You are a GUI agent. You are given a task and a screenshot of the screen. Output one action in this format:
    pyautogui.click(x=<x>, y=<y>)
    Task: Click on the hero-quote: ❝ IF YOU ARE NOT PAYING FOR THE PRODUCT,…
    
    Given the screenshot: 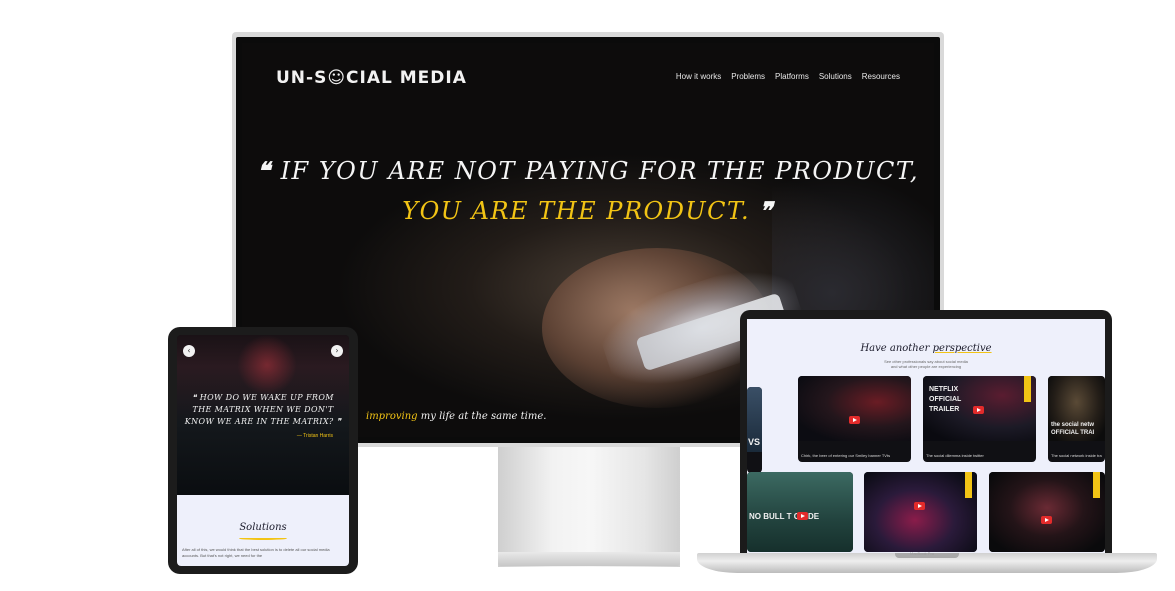 What is the action you would take?
    pyautogui.click(x=588, y=191)
    